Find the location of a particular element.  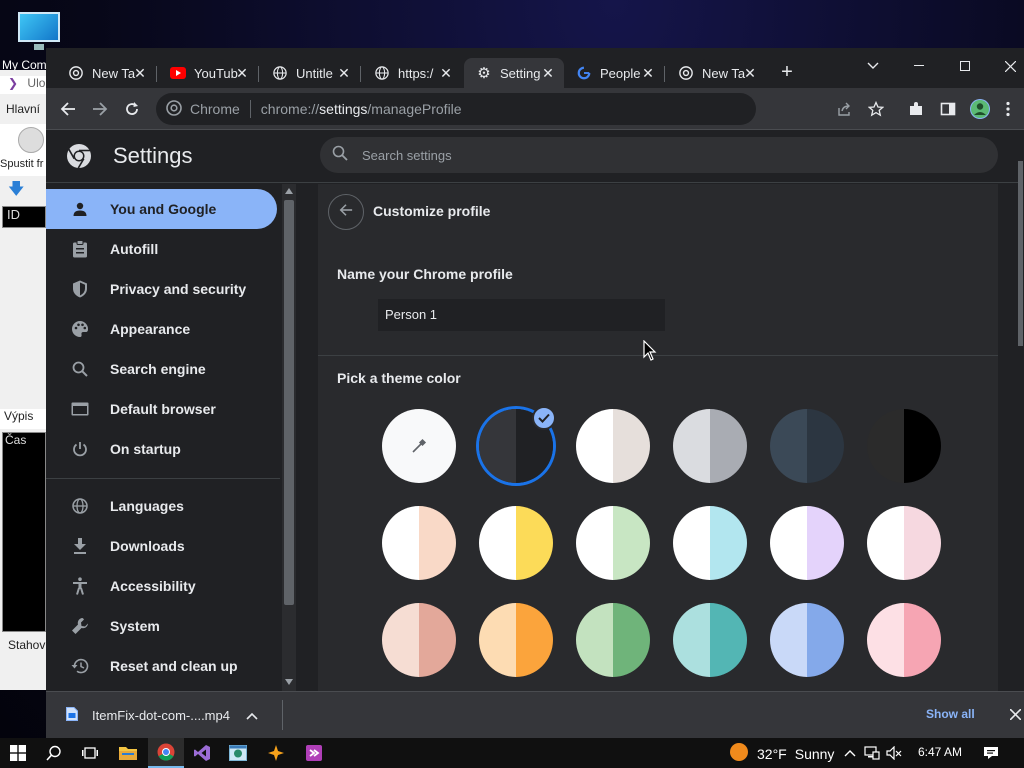

sidebar-item-appearance: Appearance is located at coordinates (161, 329).